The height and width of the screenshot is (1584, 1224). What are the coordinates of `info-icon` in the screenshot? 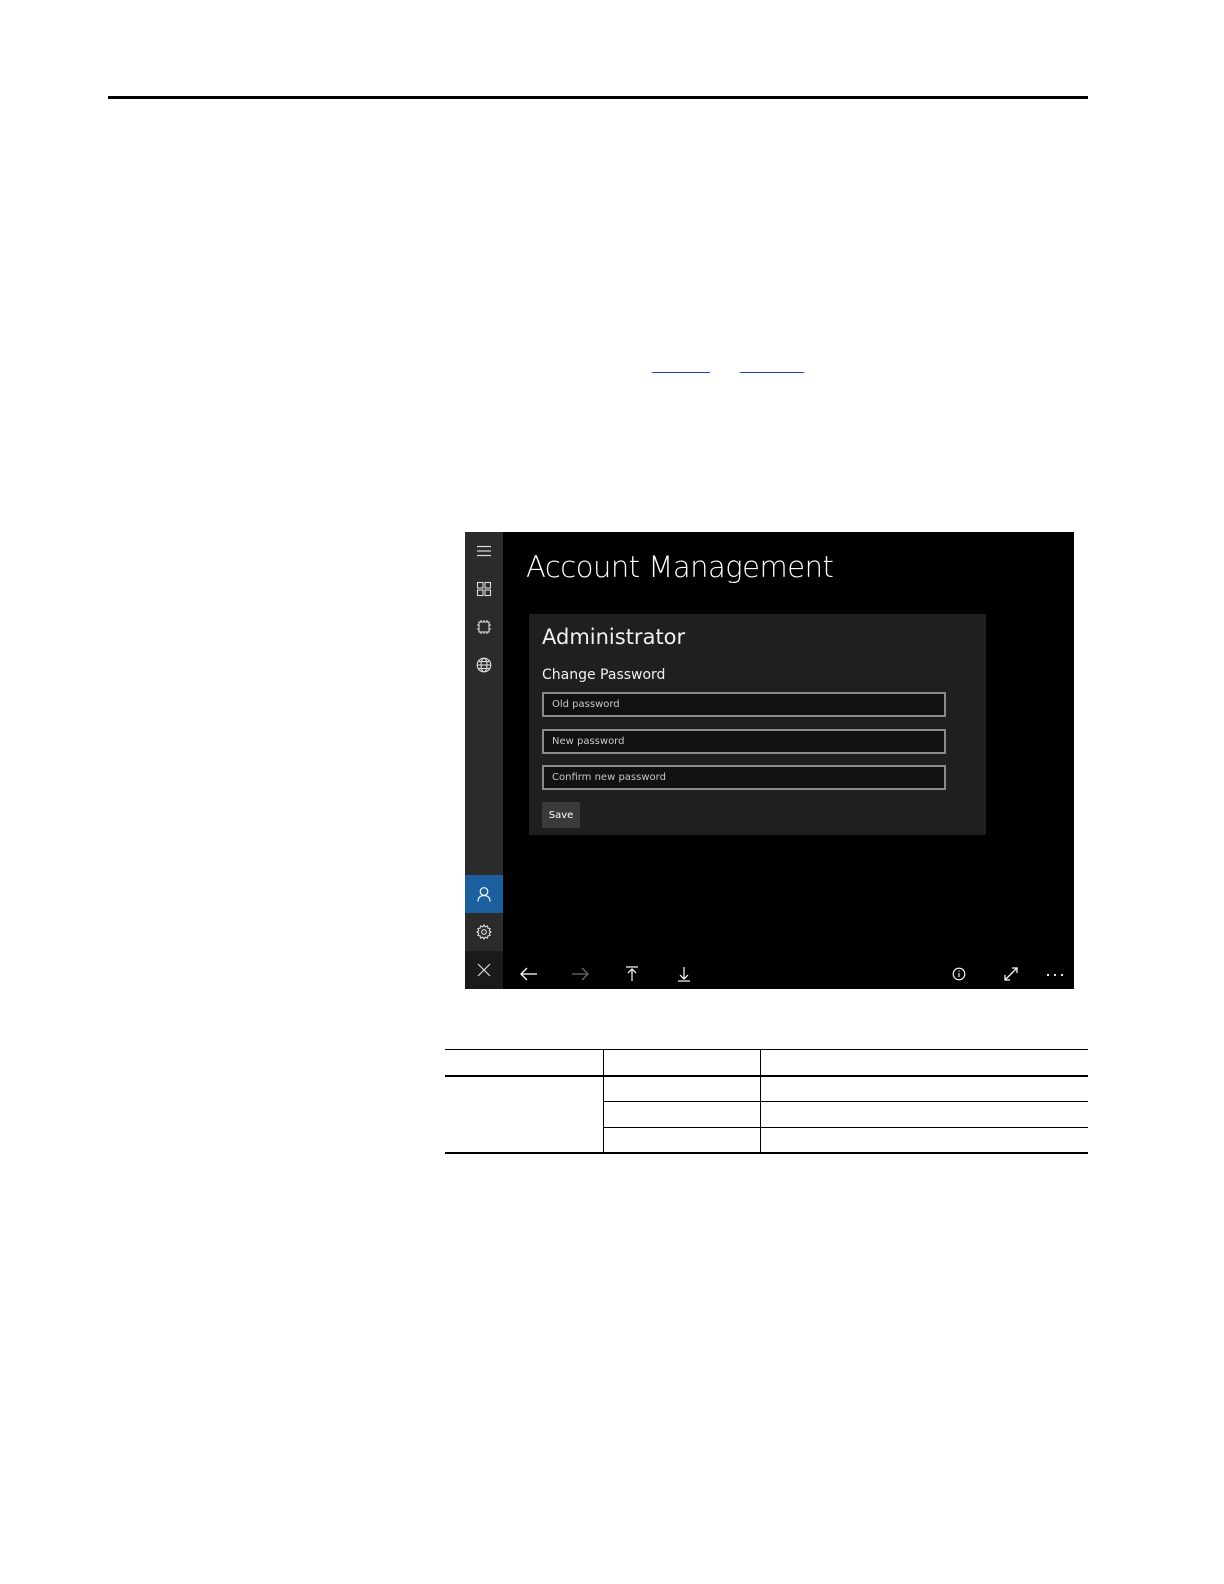 It's located at (959, 974).